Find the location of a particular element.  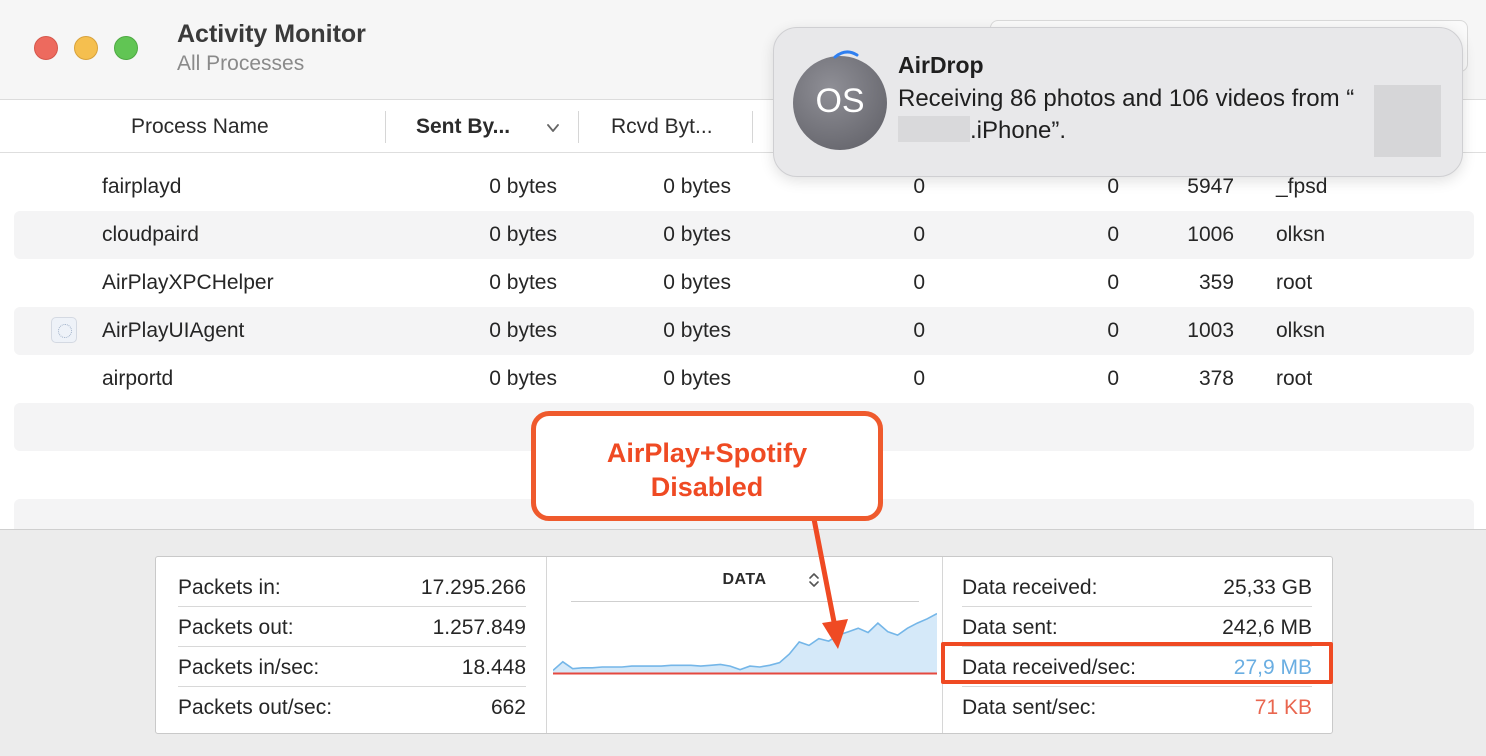

notification-body-suffix: .iPhone”. is located at coordinates (1018, 130).